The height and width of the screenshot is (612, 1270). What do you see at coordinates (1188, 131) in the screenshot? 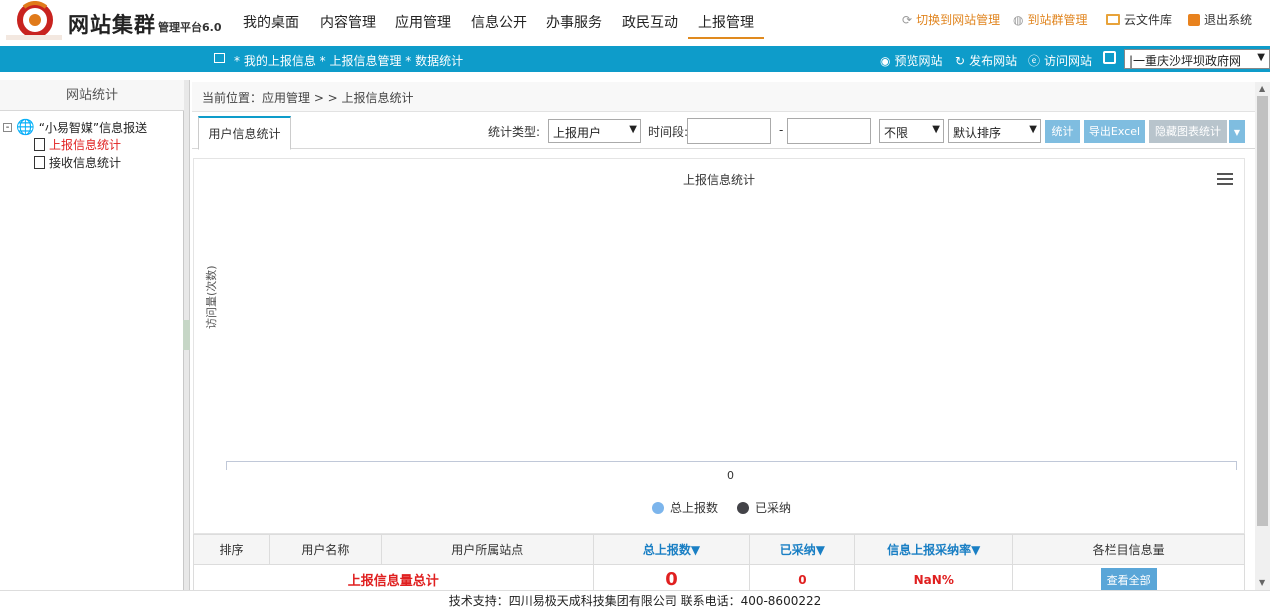
I see `hide-chart-button: 隐藏图表统计` at bounding box center [1188, 131].